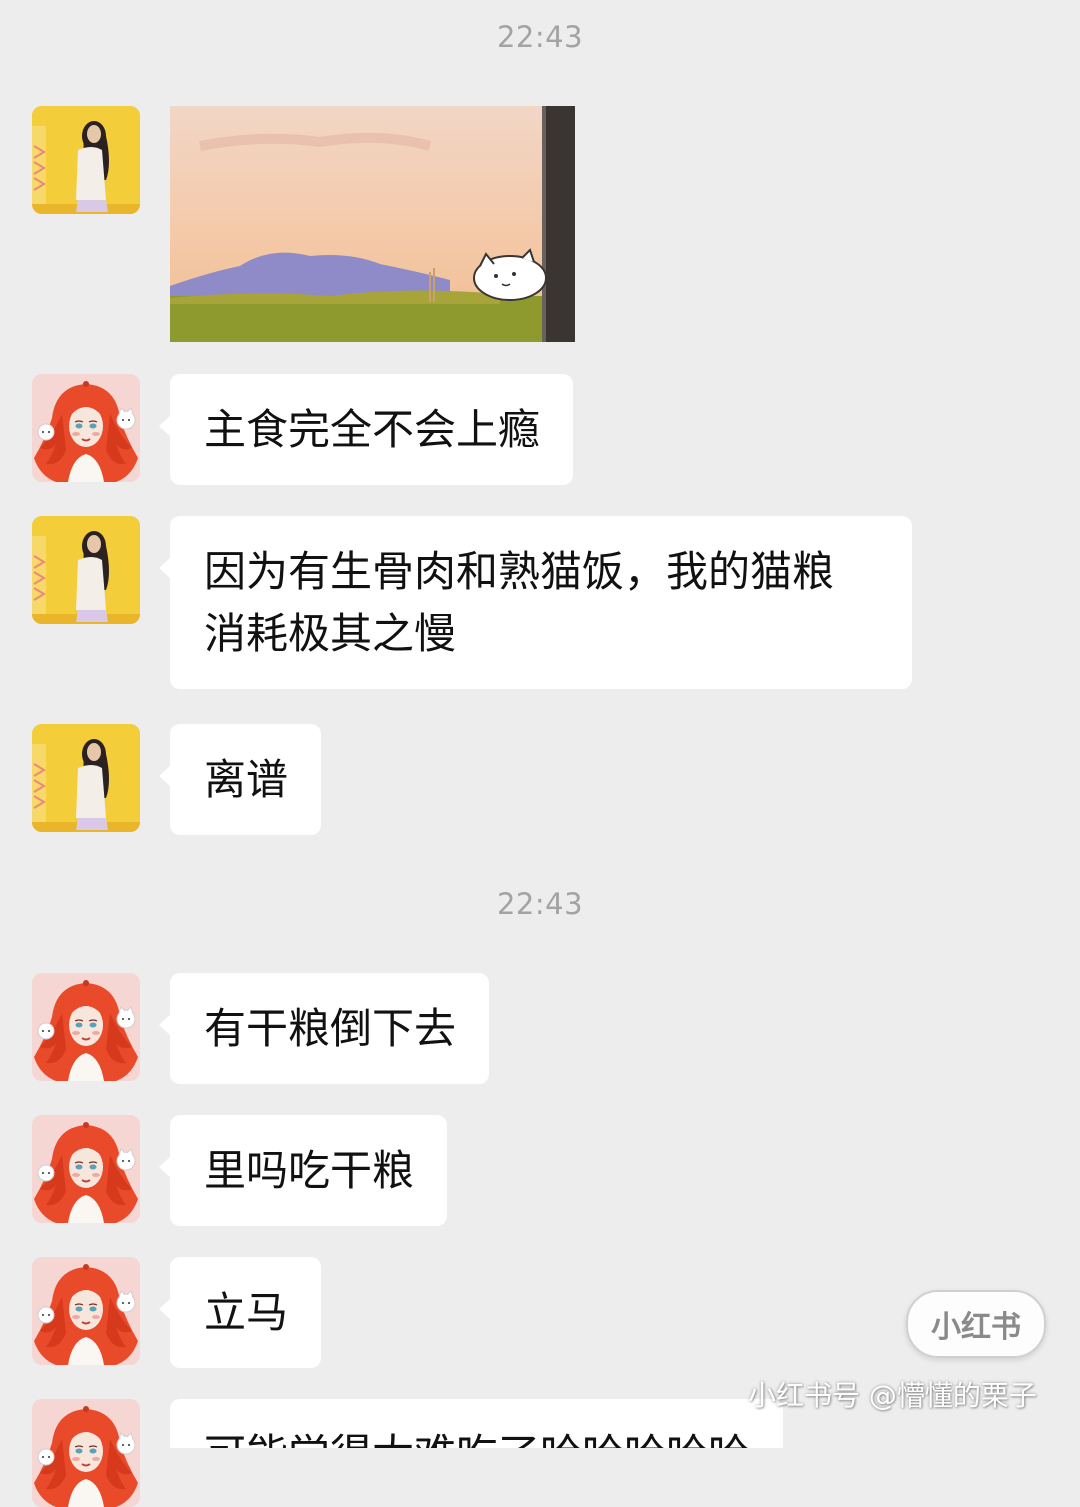 The width and height of the screenshot is (1080, 1507). I want to click on message-bubble: 立马, so click(240, 1312).